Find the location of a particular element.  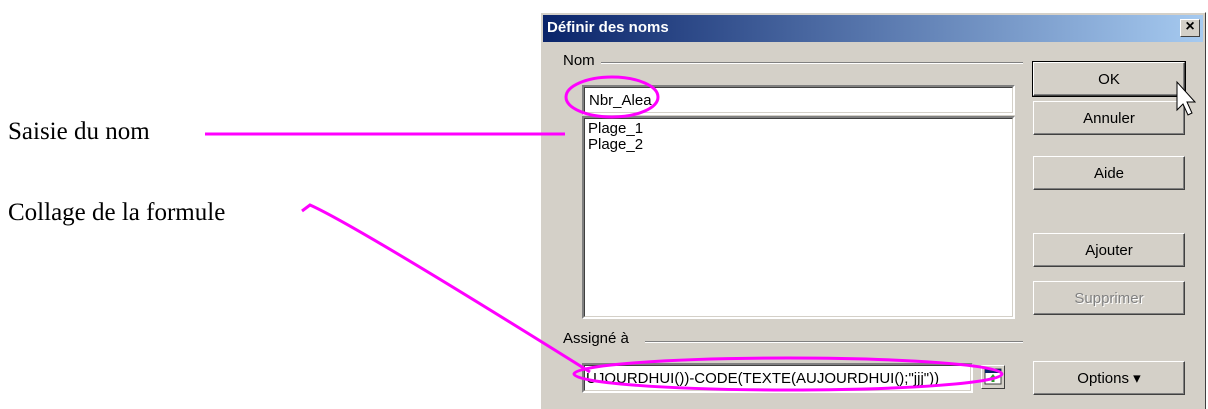

close-icon: × is located at coordinates (1190, 26).